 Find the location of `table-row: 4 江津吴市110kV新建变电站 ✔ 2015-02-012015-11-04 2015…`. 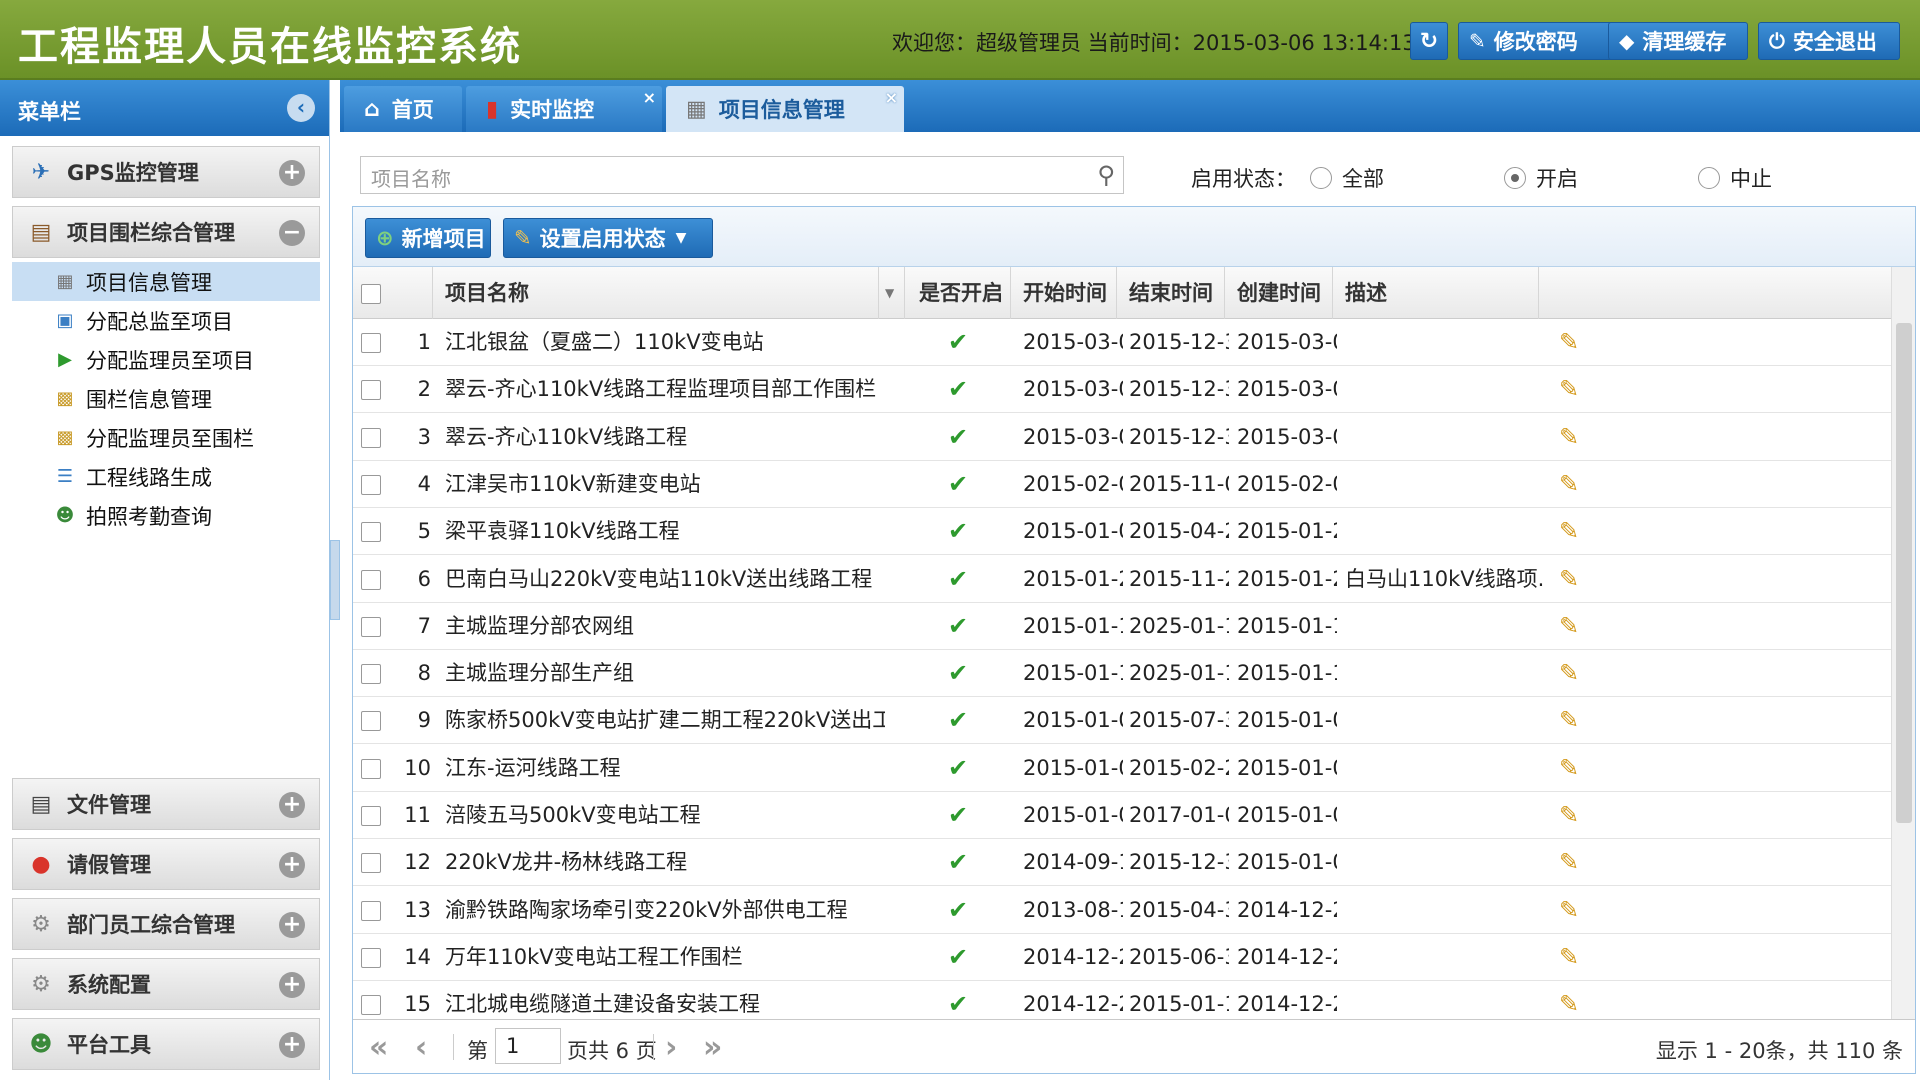

table-row: 4 江津吴市110kV新建变电站 ✔ 2015-02-012015-11-04 2015… is located at coordinates (1123, 484).